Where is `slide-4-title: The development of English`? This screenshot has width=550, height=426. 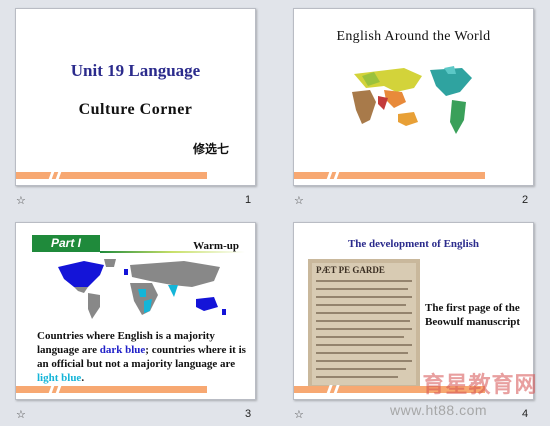 slide-4-title: The development of English is located at coordinates (413, 244).